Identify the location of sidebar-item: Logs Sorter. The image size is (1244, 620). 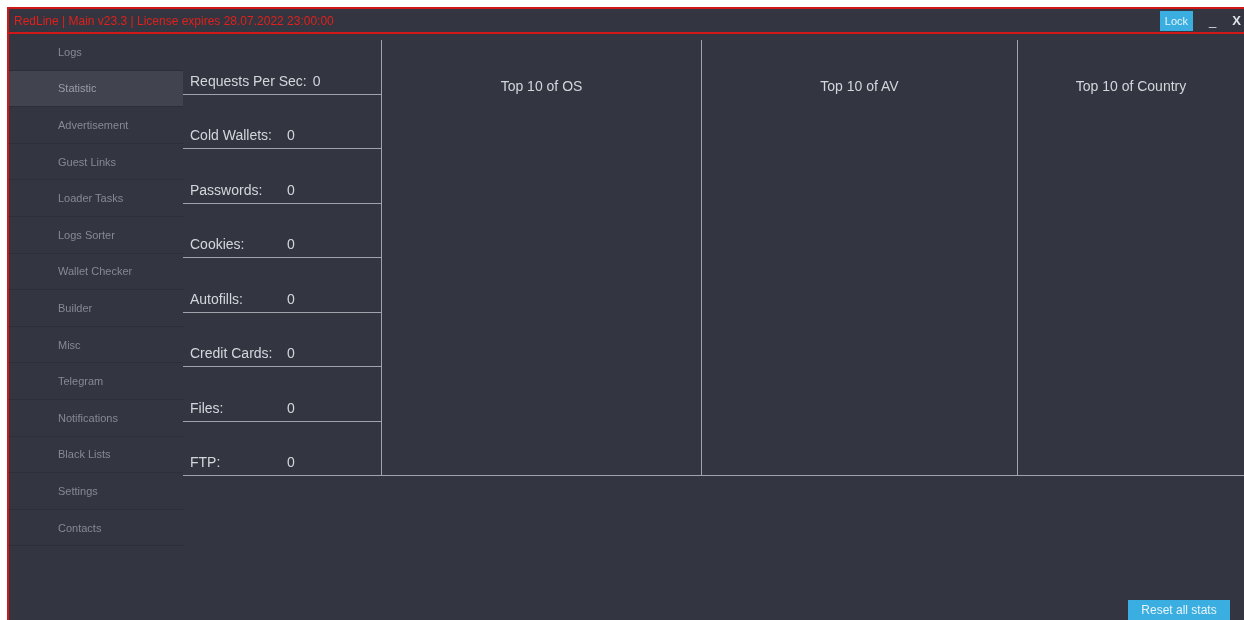
(96, 235).